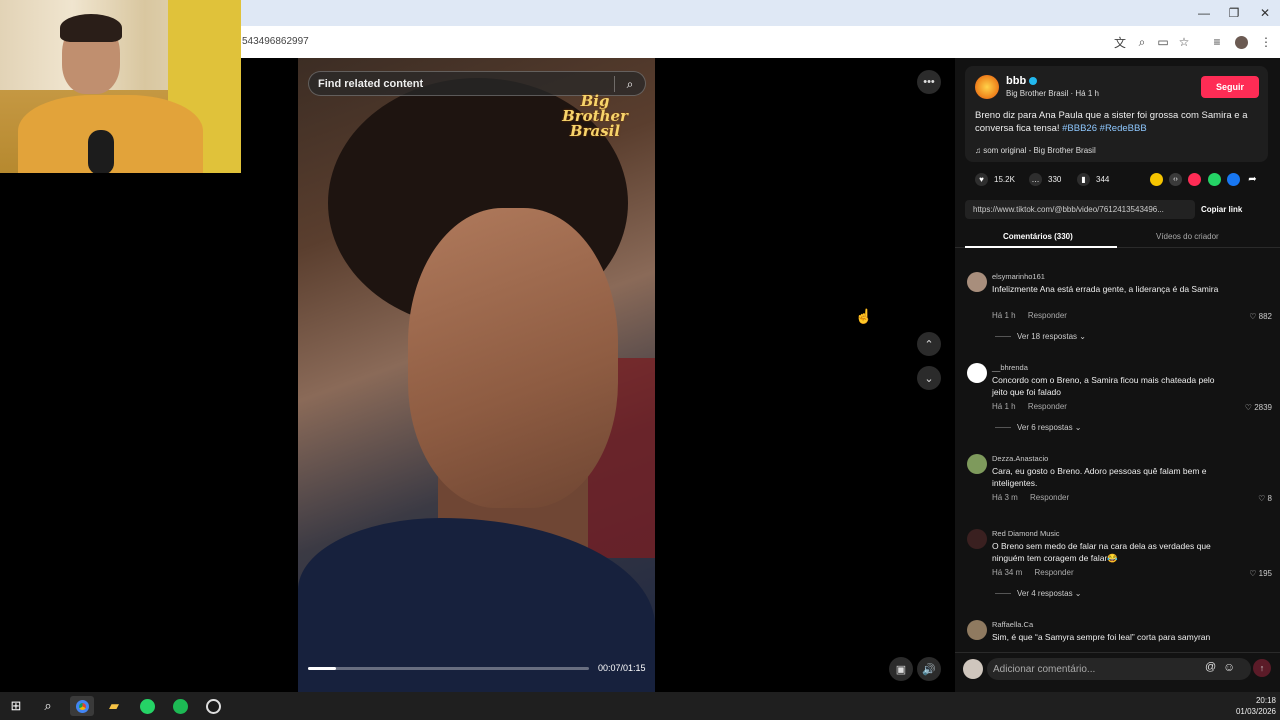 The image size is (1280, 720). I want to click on comment-like-count: 882, so click(1265, 316).